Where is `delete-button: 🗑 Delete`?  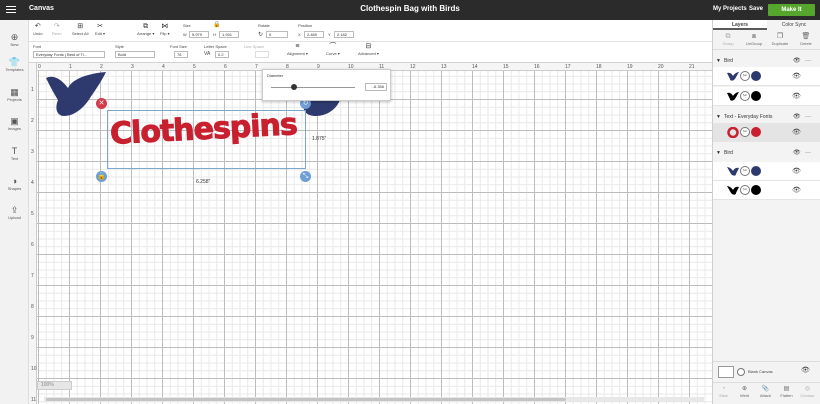
delete-button: 🗑 Delete is located at coordinates (806, 39).